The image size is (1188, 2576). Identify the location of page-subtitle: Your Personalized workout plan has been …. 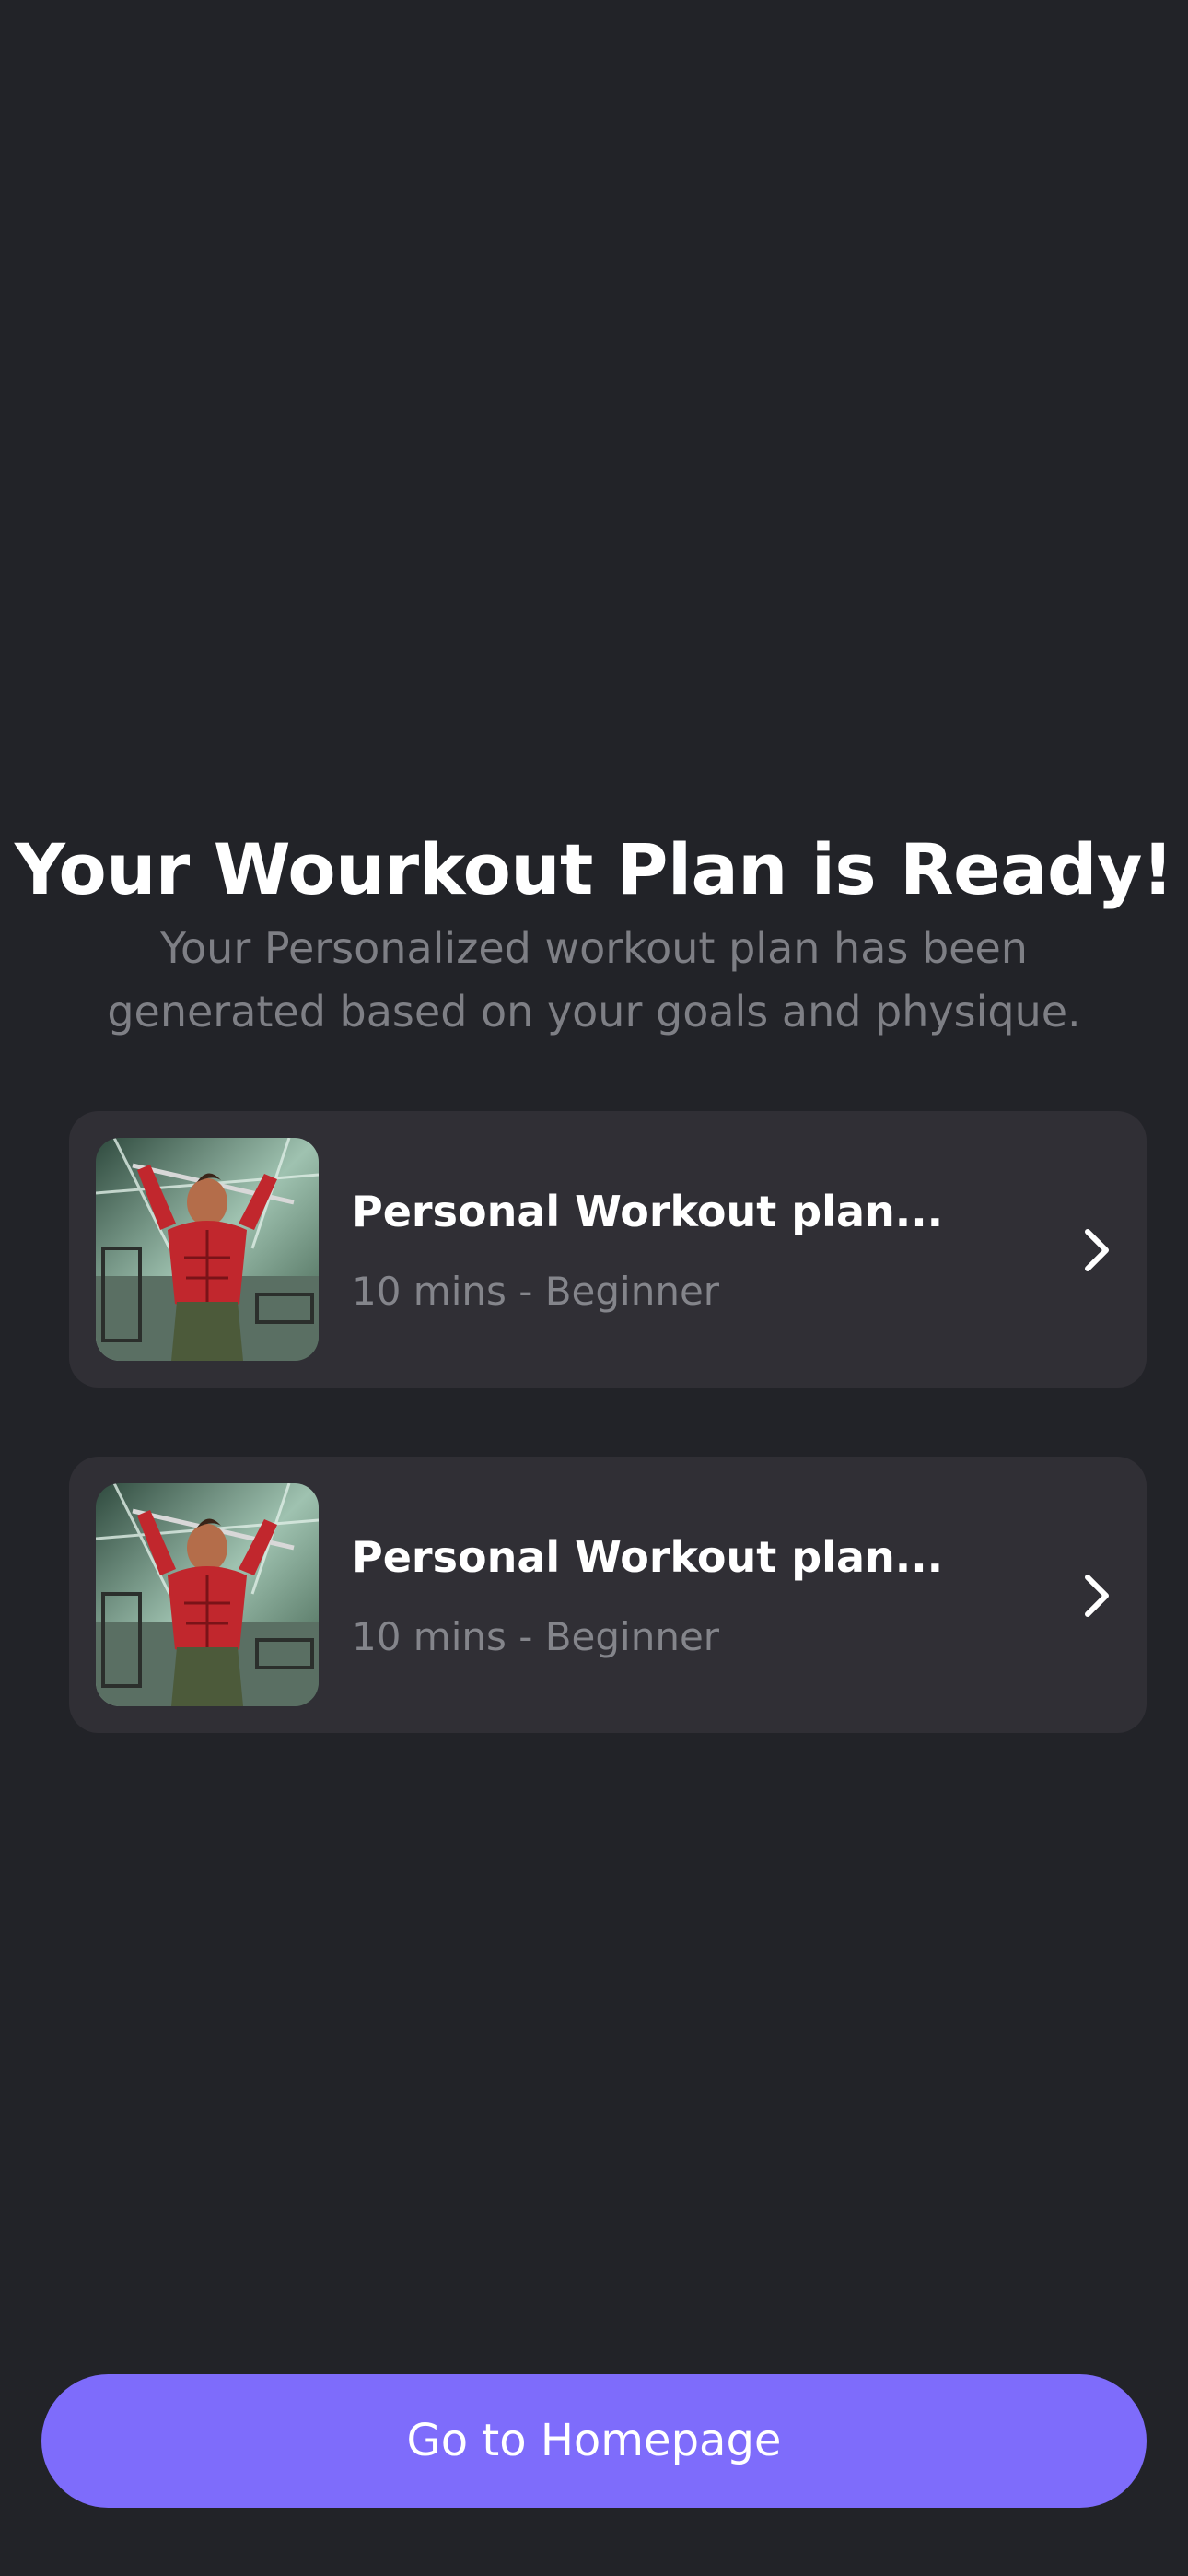
(594, 979).